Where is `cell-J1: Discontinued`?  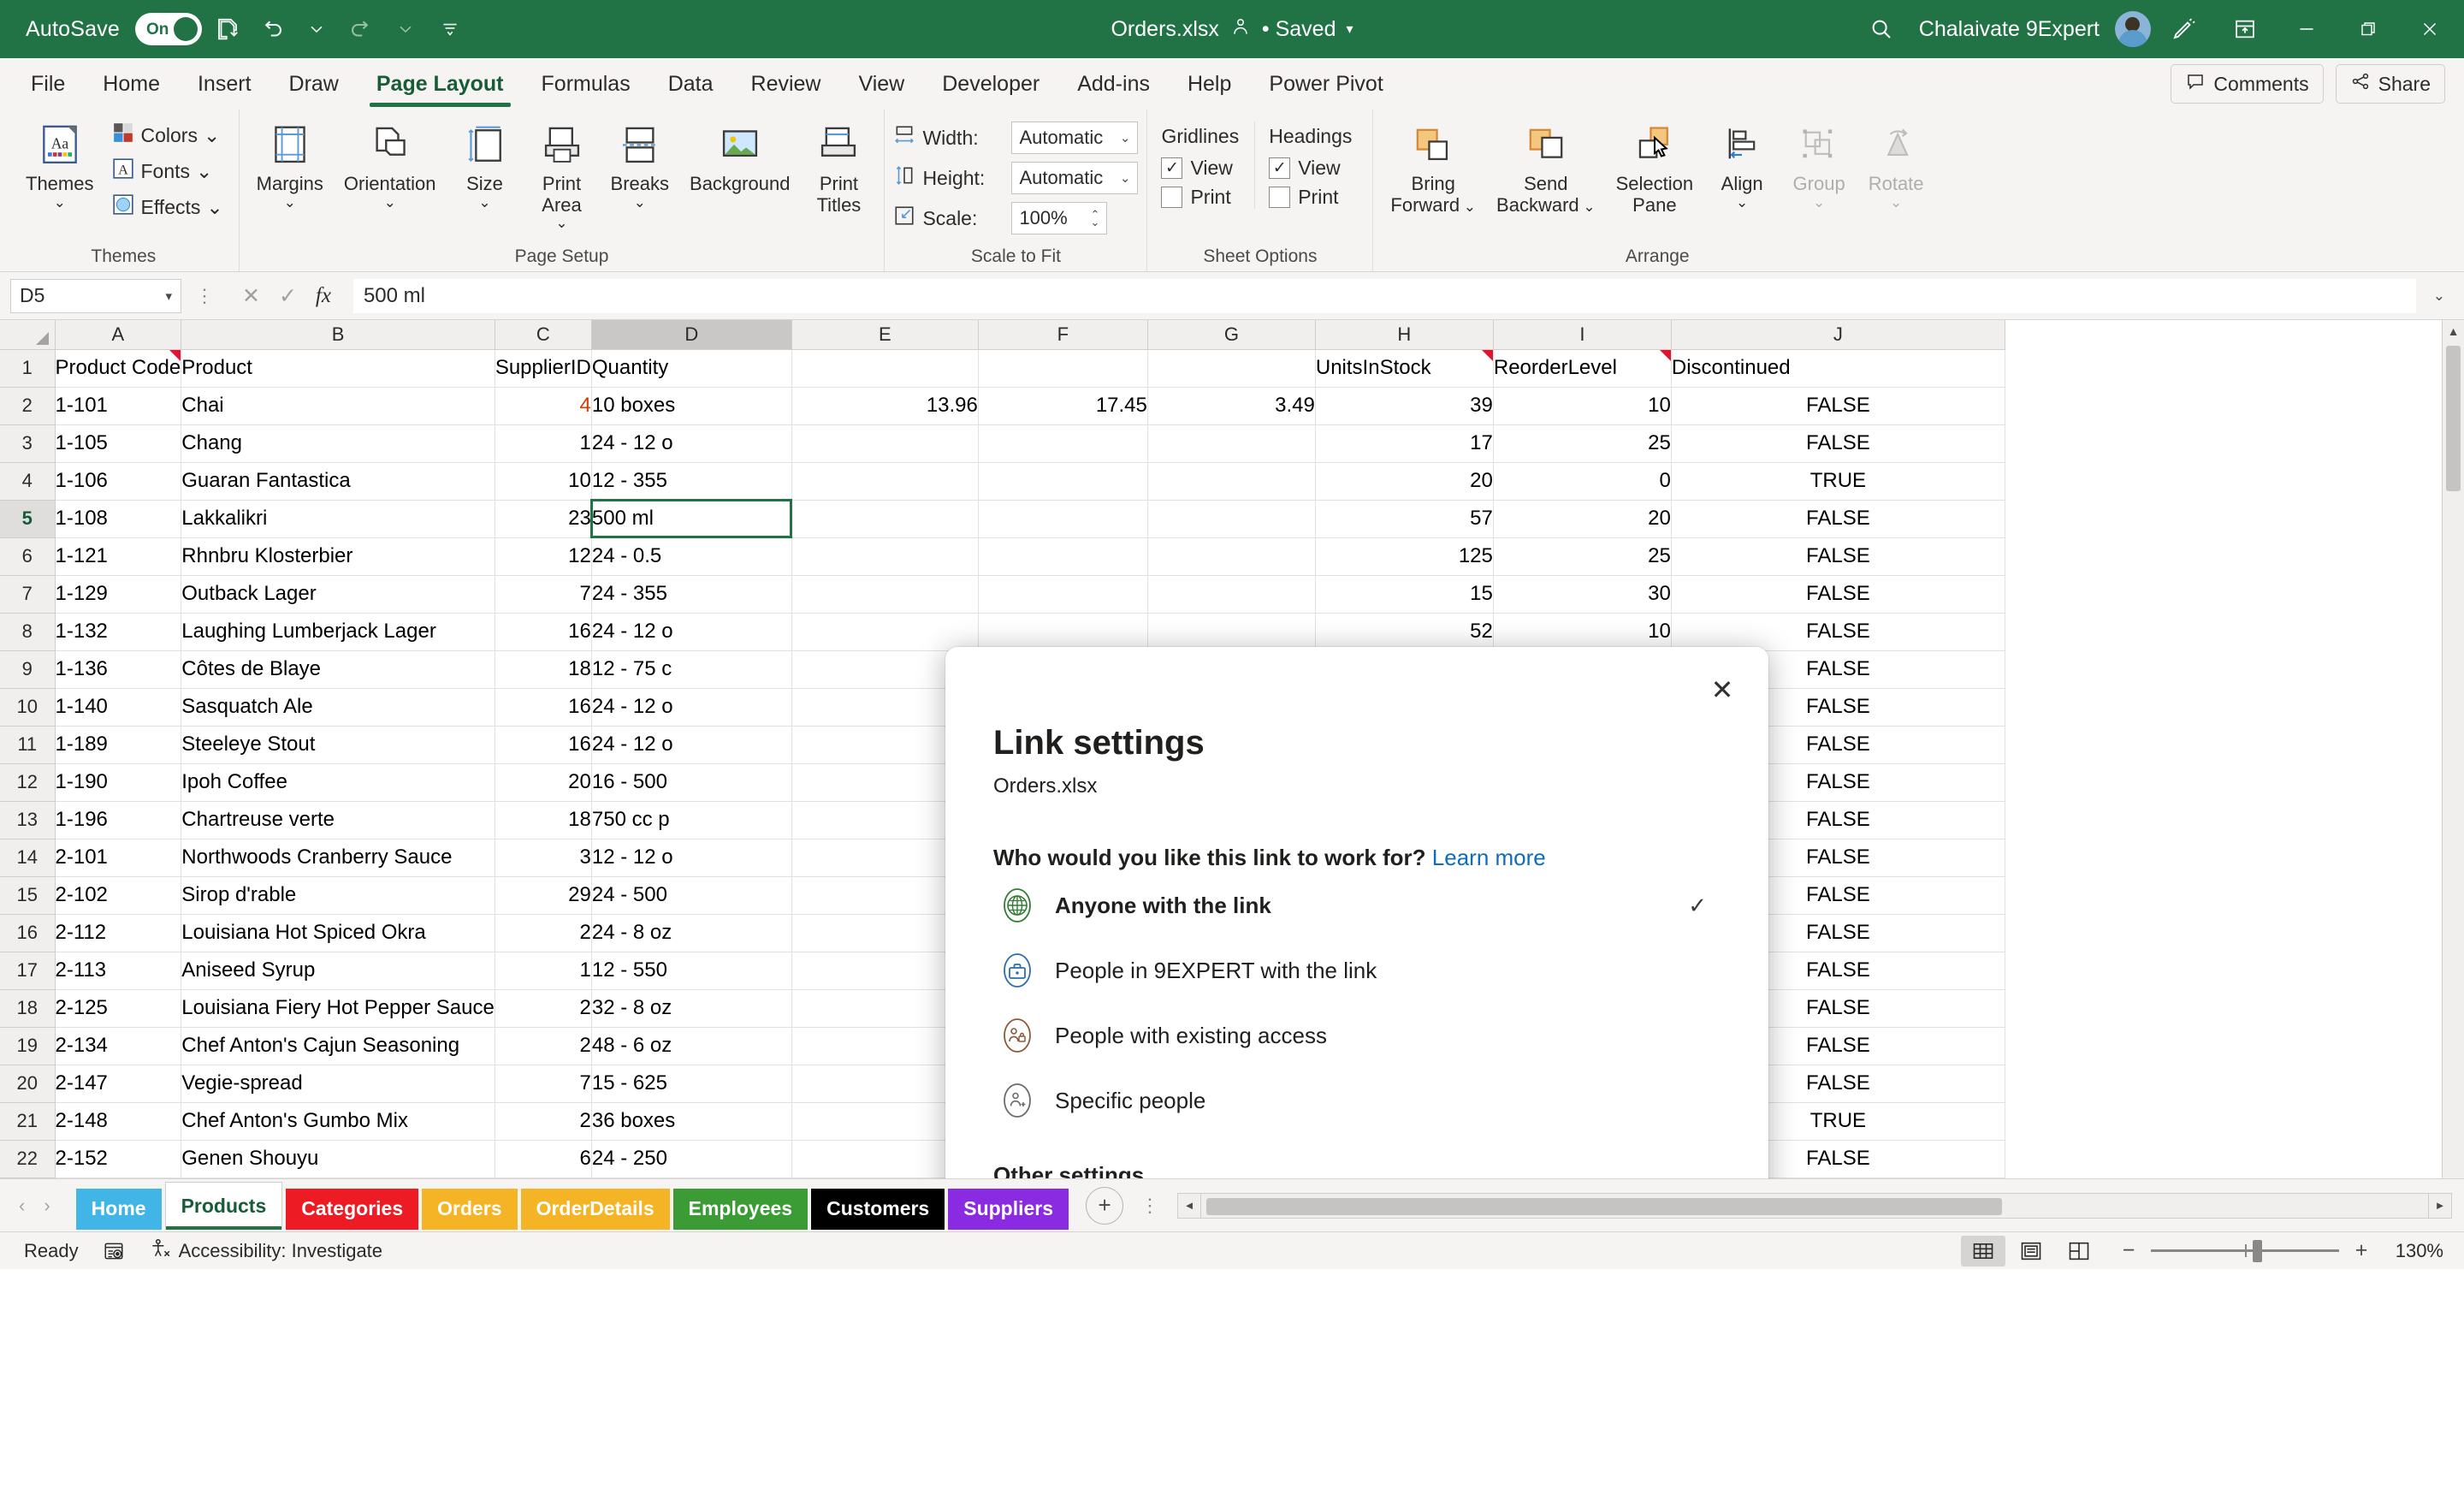 cell-J1: Discontinued is located at coordinates (1838, 368).